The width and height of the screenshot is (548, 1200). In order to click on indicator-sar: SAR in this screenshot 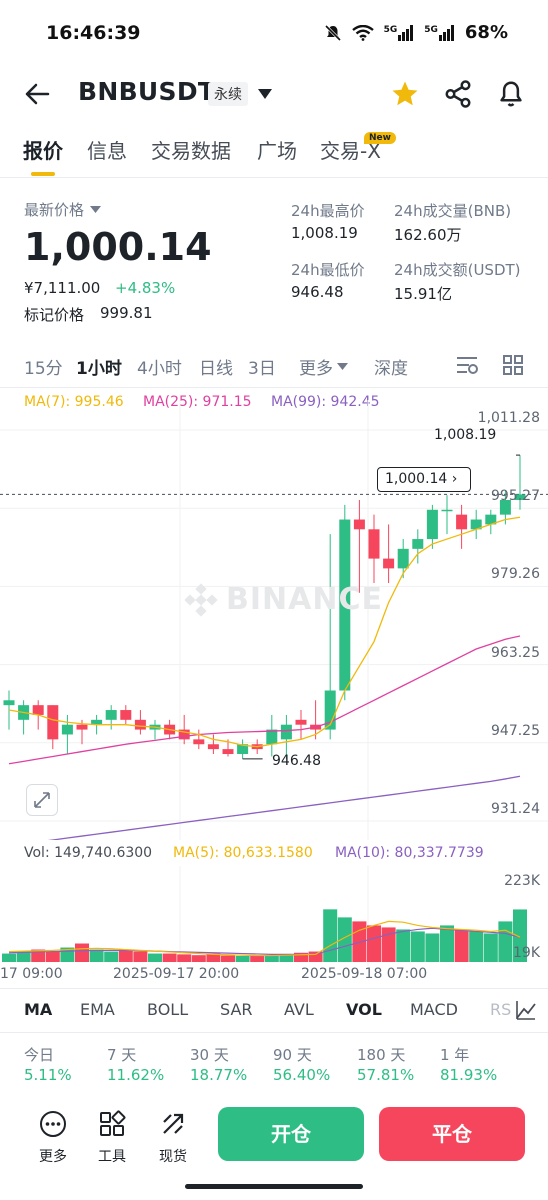, I will do `click(236, 1009)`.